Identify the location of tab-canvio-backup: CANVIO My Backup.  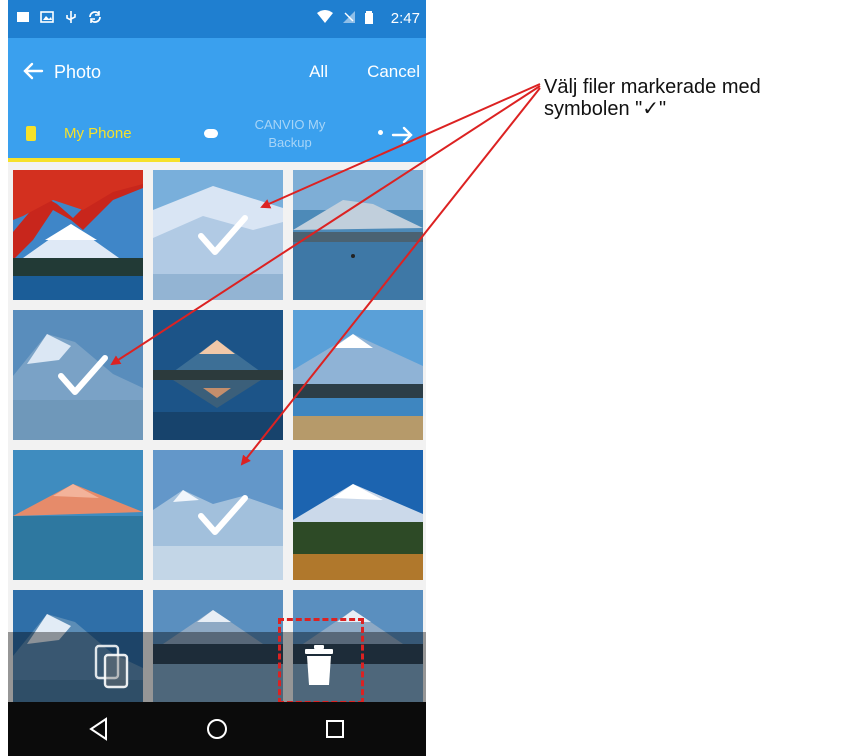
(280, 134).